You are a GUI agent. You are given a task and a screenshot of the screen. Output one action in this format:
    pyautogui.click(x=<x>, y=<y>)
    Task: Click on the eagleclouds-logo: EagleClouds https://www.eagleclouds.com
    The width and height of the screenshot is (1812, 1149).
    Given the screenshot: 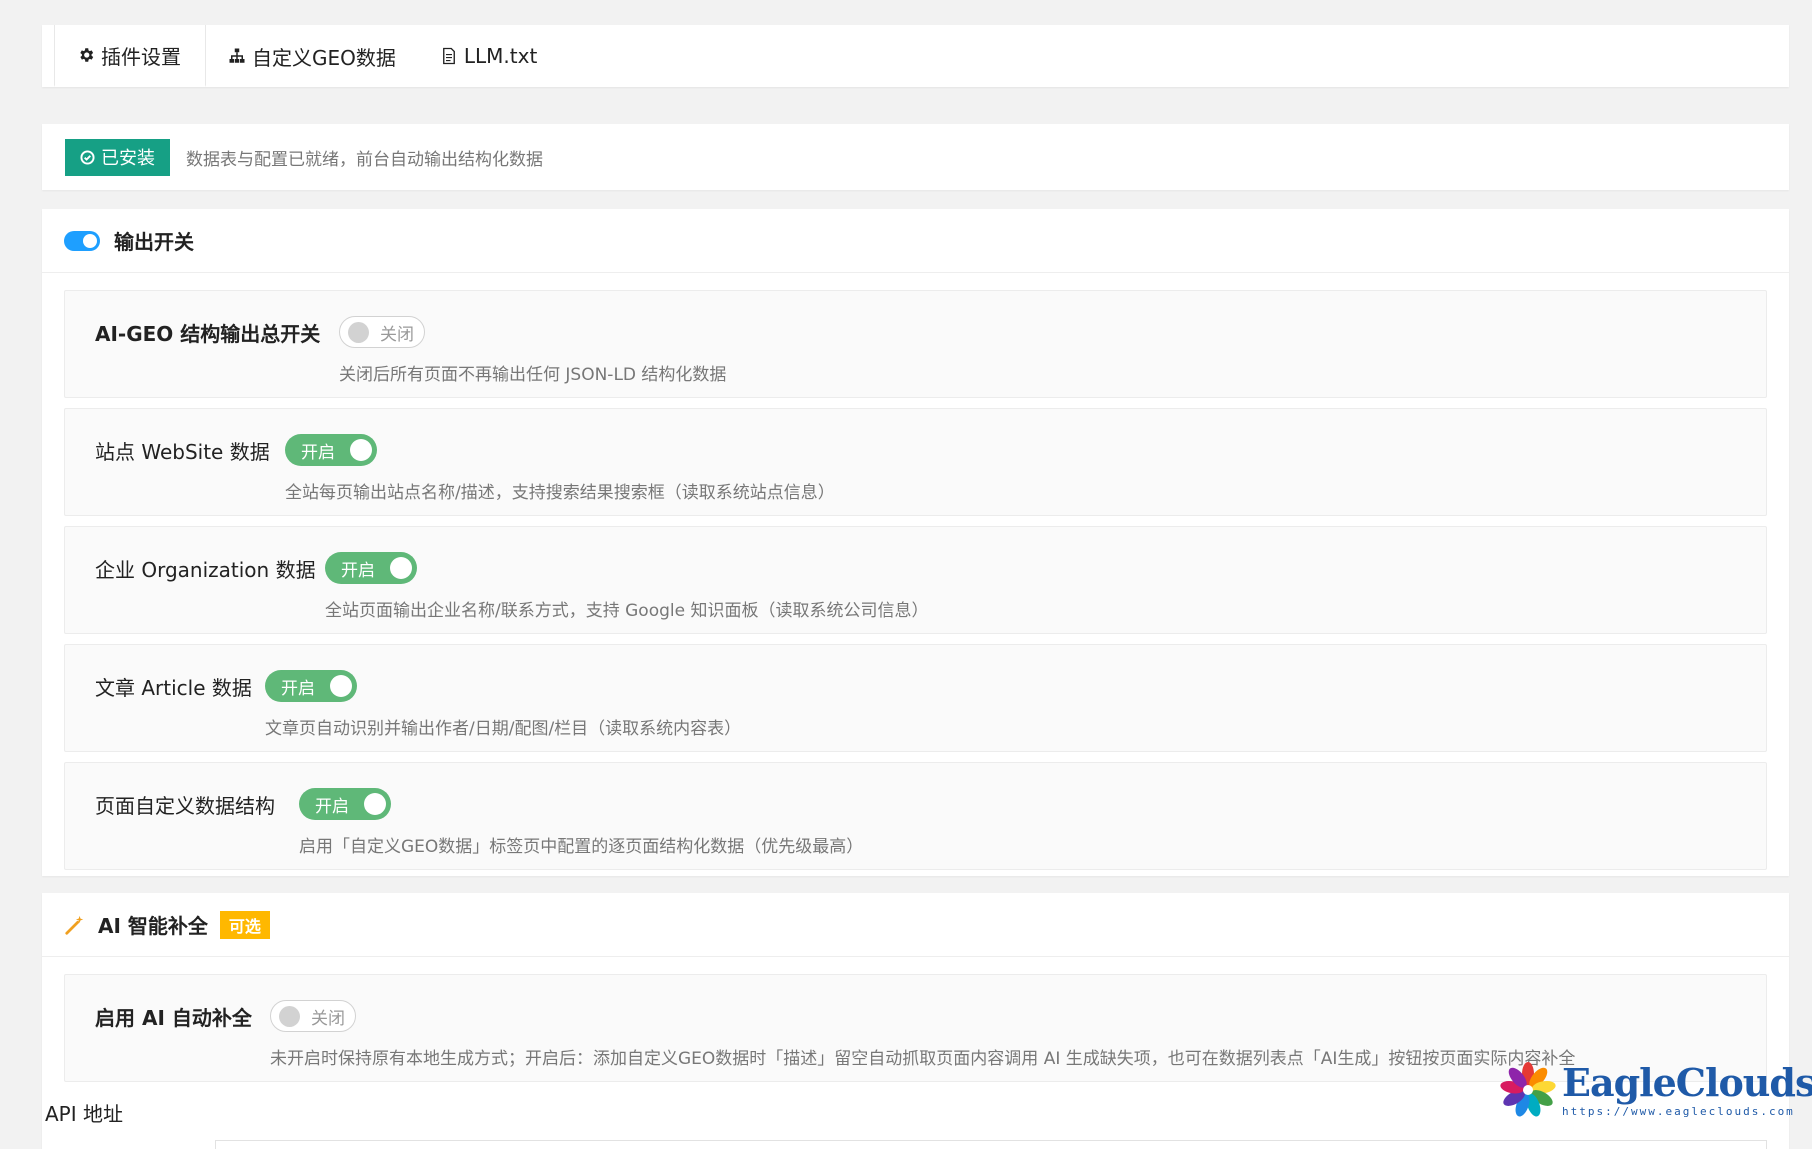 What is the action you would take?
    pyautogui.click(x=1655, y=1091)
    